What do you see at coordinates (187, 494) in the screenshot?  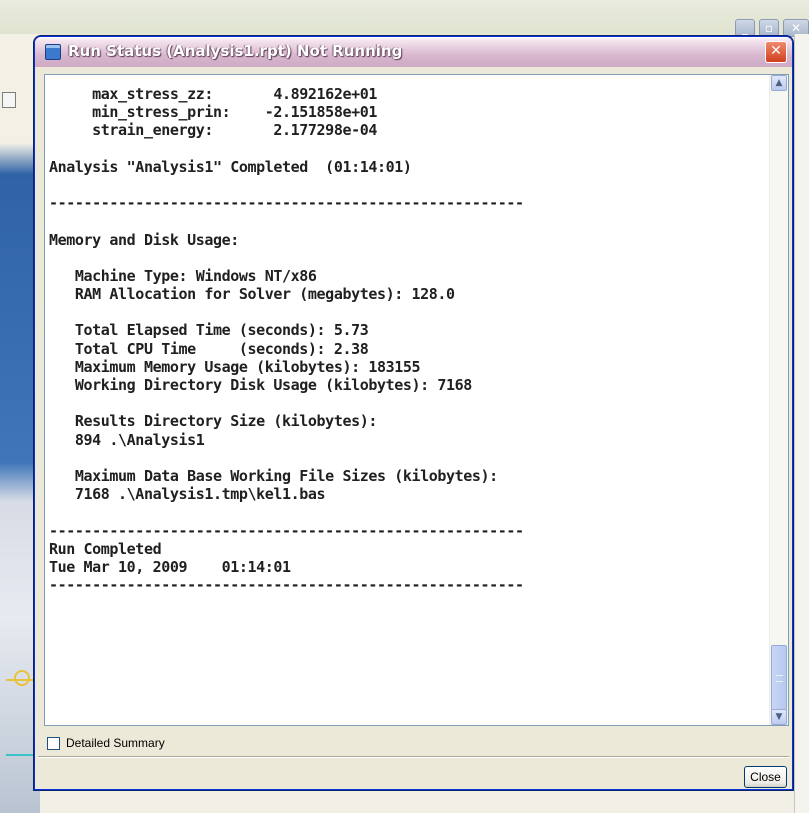 I see `log-line: 7168 .\Analysis1.tmp\kel1.bas` at bounding box center [187, 494].